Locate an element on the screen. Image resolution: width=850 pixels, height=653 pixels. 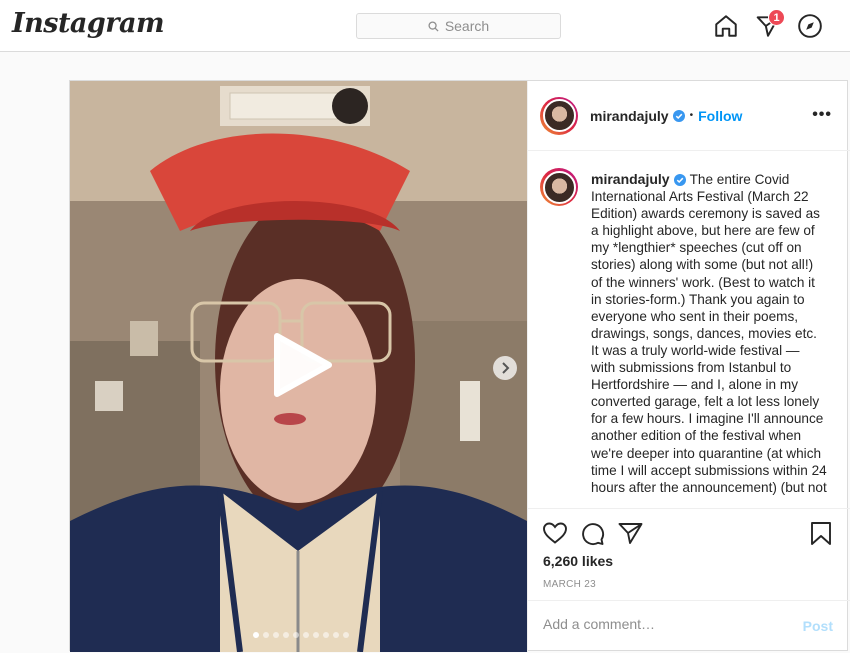
comment-form: Post is located at coordinates (689, 626).